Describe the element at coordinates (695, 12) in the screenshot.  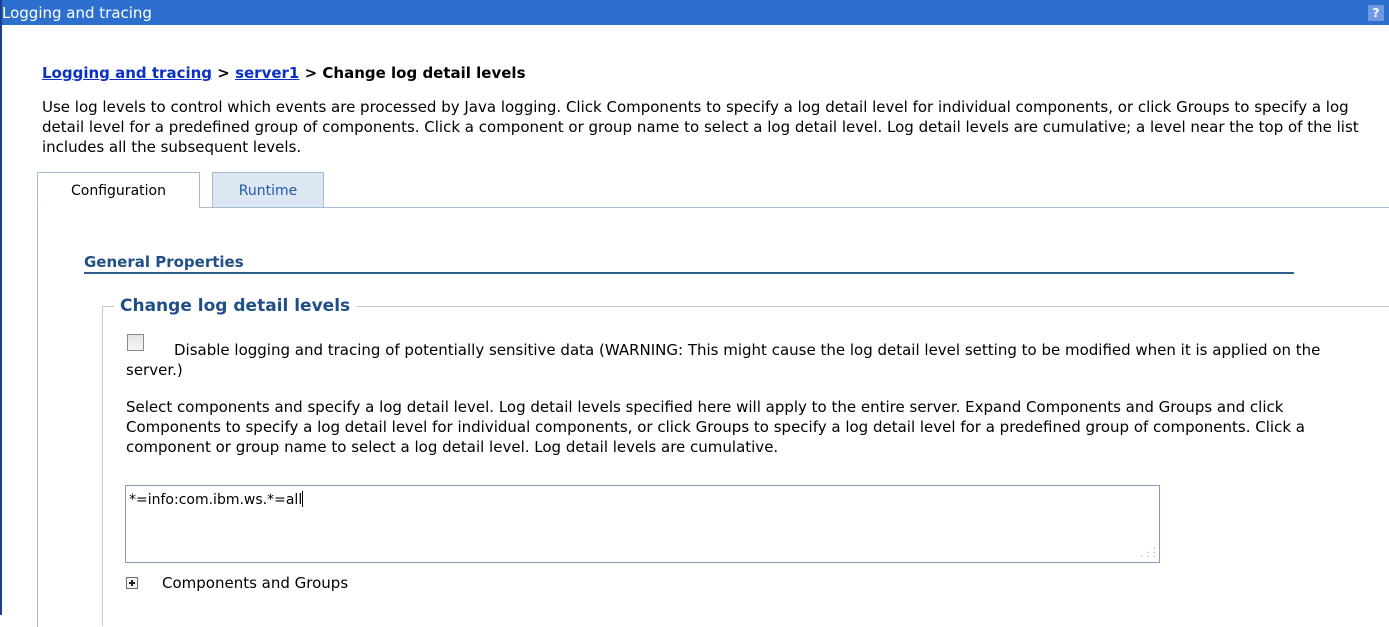
I see `portlet-titlebar: Logging and tracing ?` at that location.